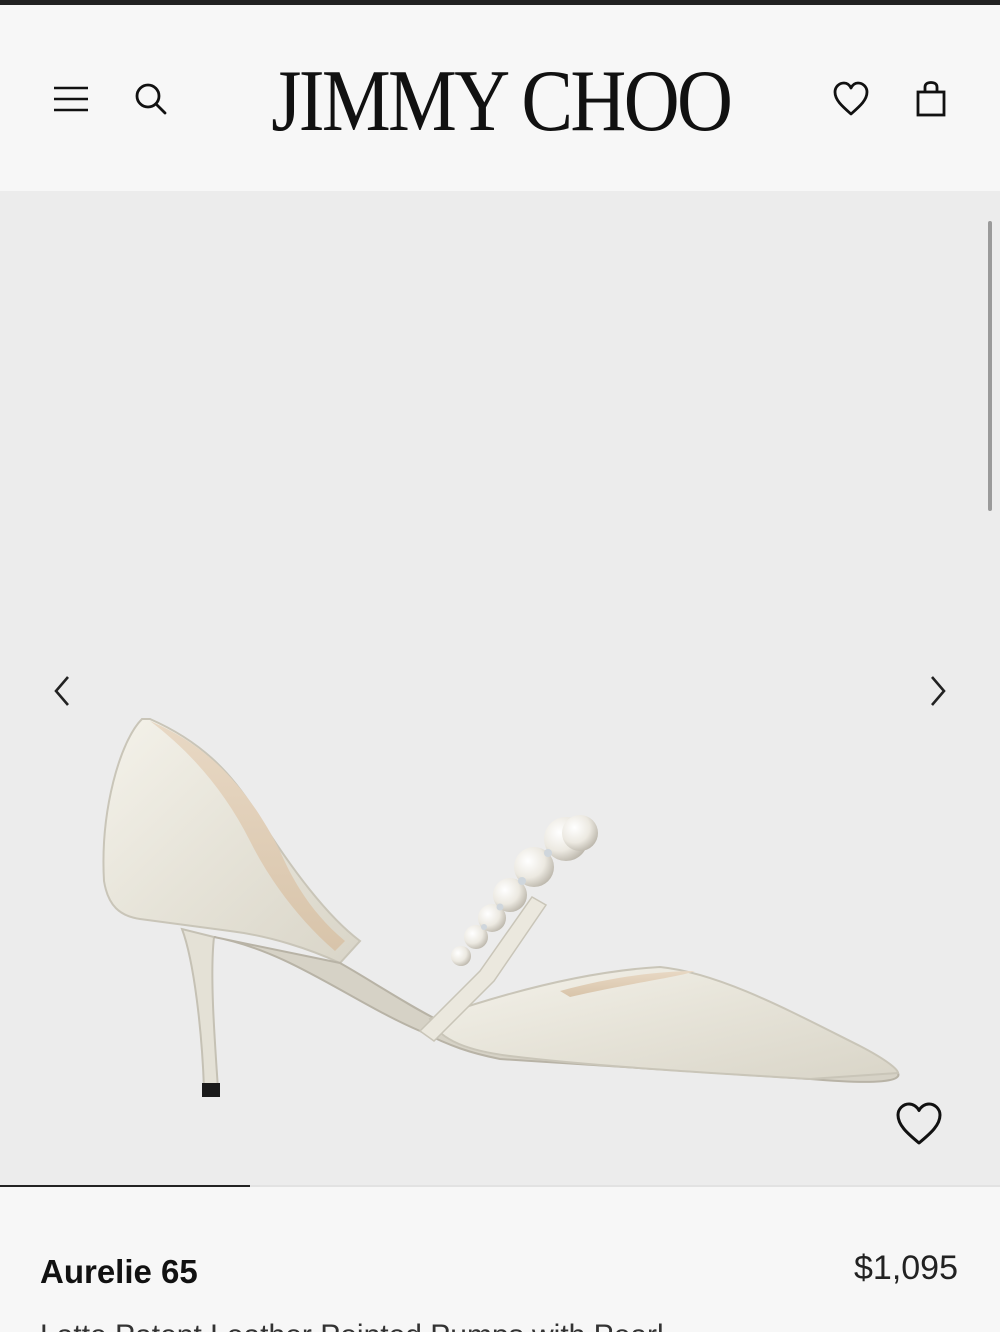 Image resolution: width=1000 pixels, height=1332 pixels. Describe the element at coordinates (502, 102) in the screenshot. I see `brand-logo: JIMMY CHOO` at that location.